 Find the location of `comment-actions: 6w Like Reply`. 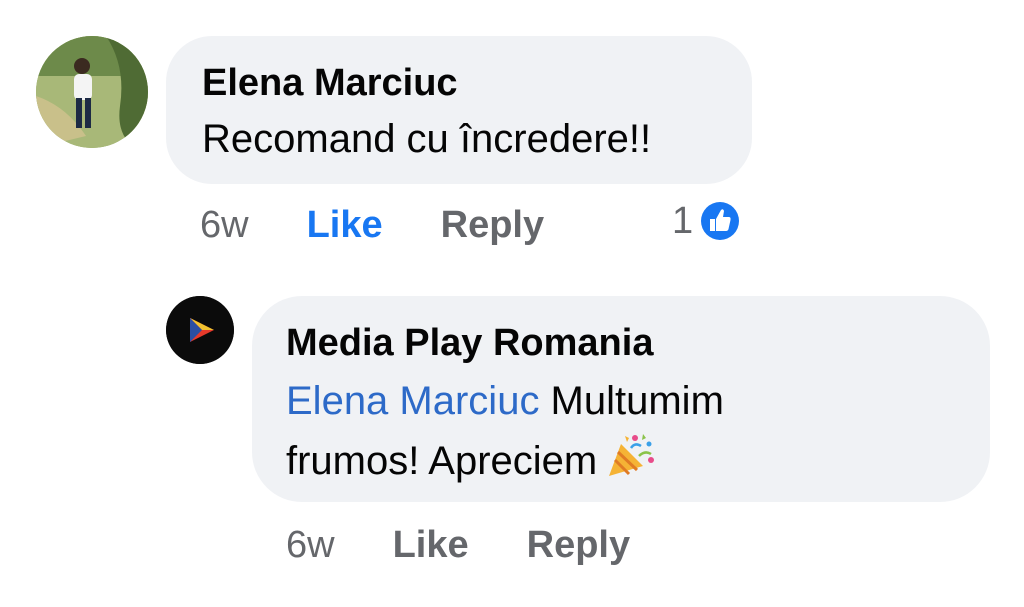

comment-actions: 6w Like Reply is located at coordinates (401, 225).